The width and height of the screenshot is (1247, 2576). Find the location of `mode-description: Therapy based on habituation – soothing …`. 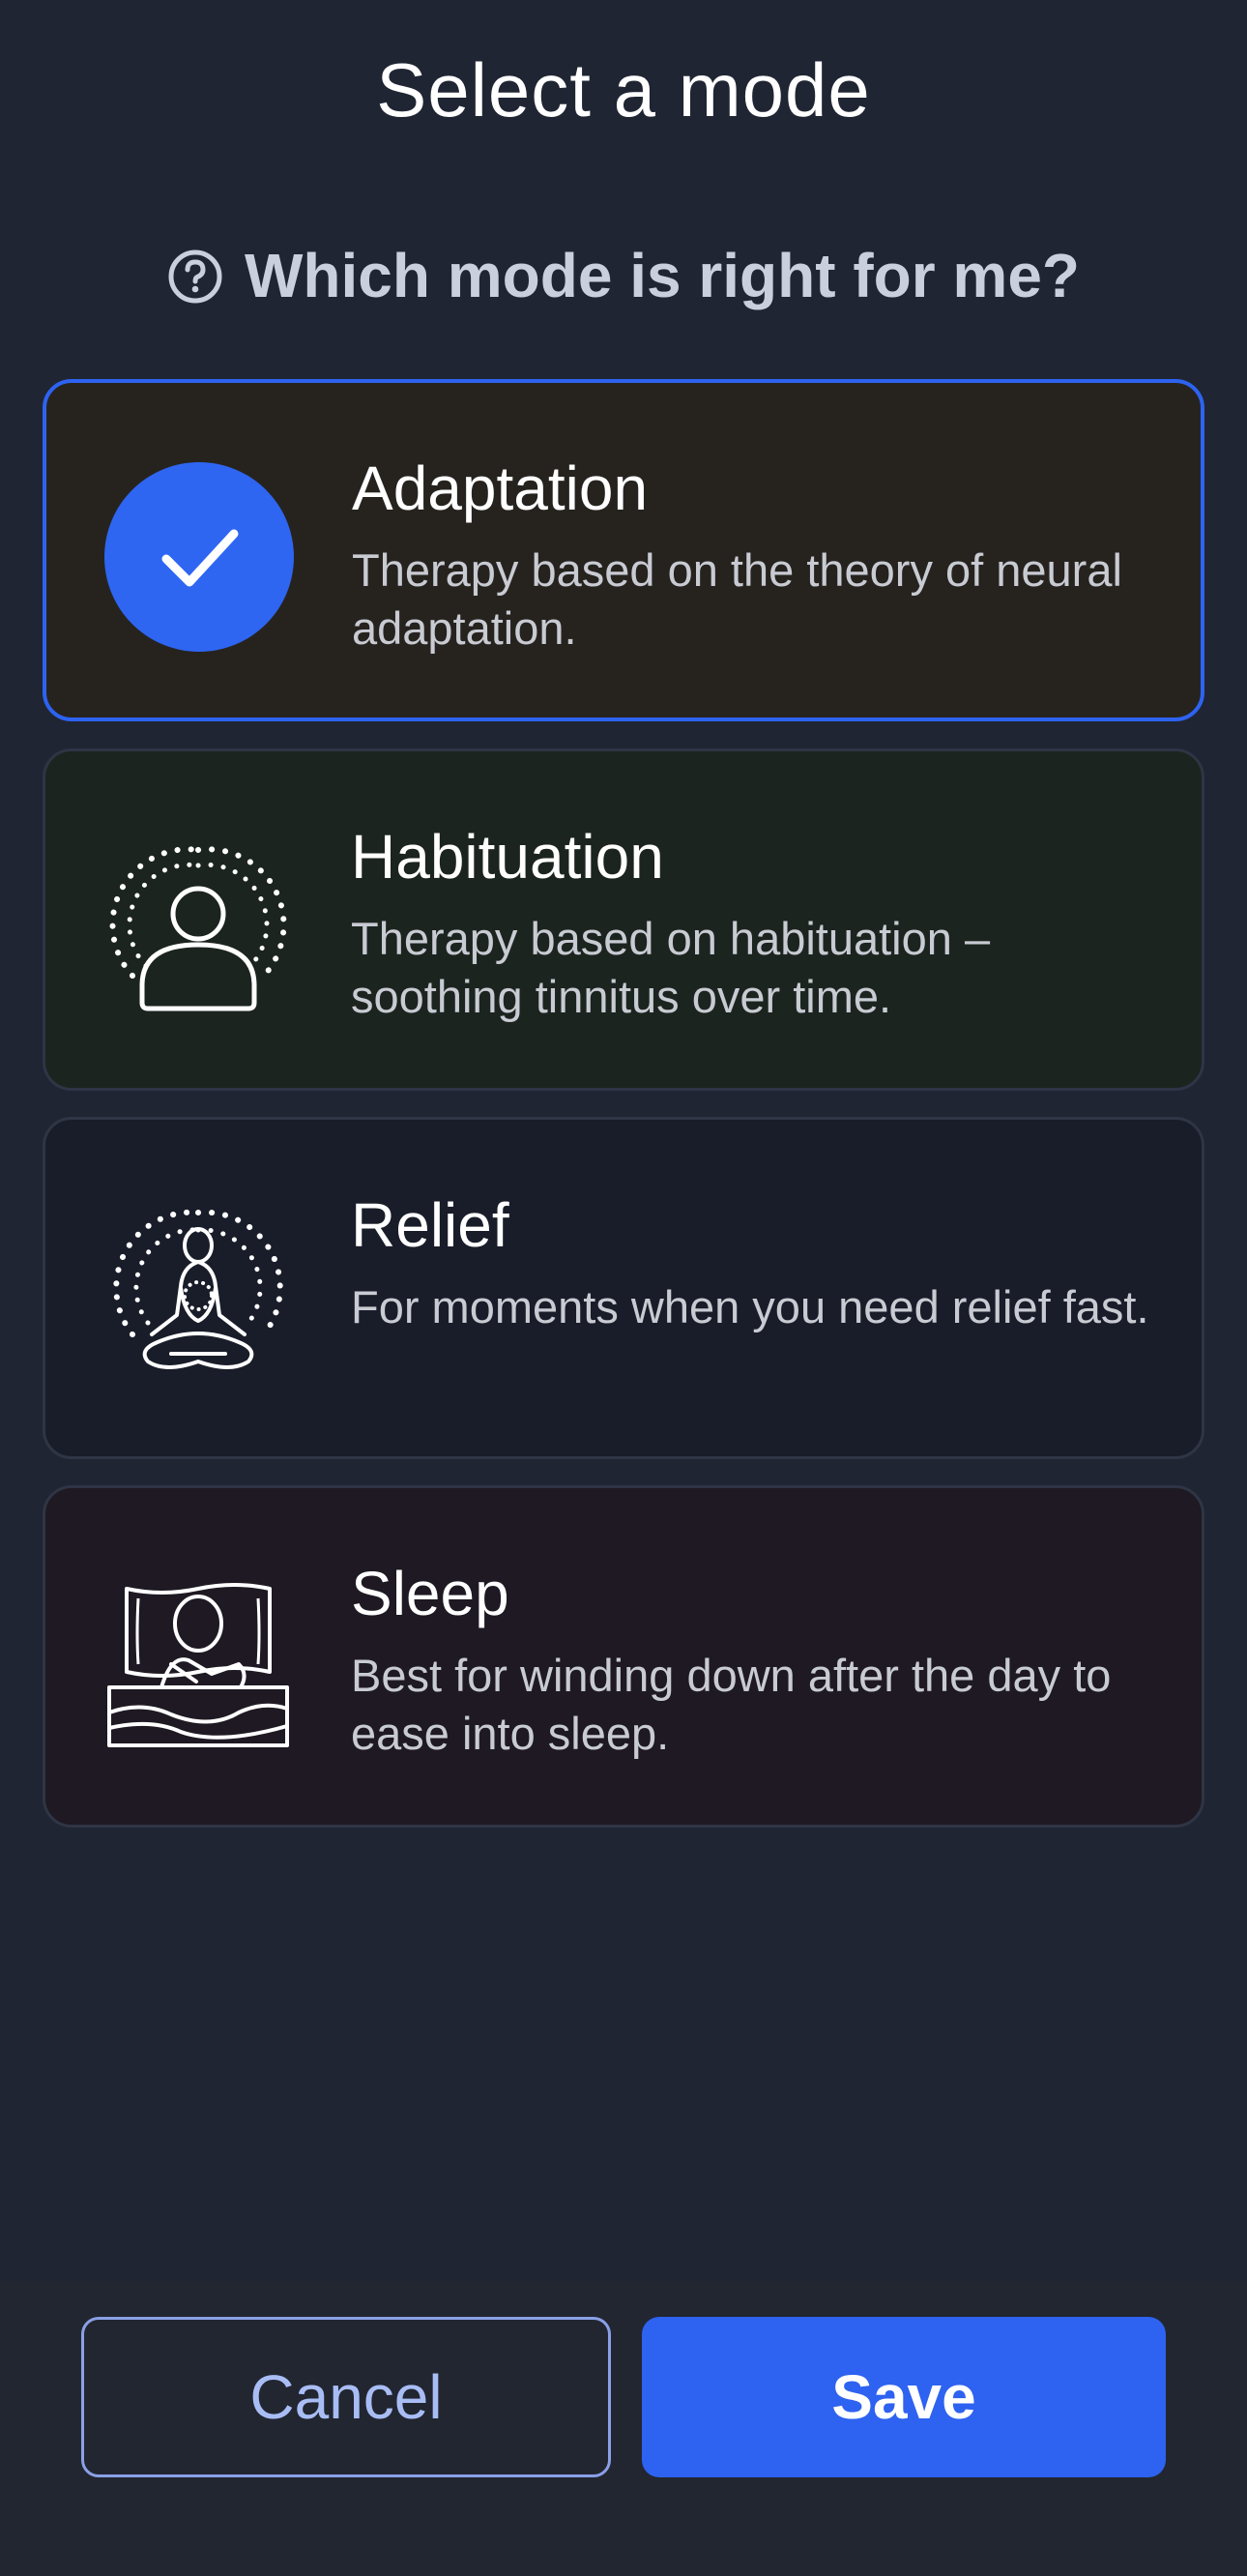

mode-description: Therapy based on habituation – soothing … is located at coordinates (671, 967).